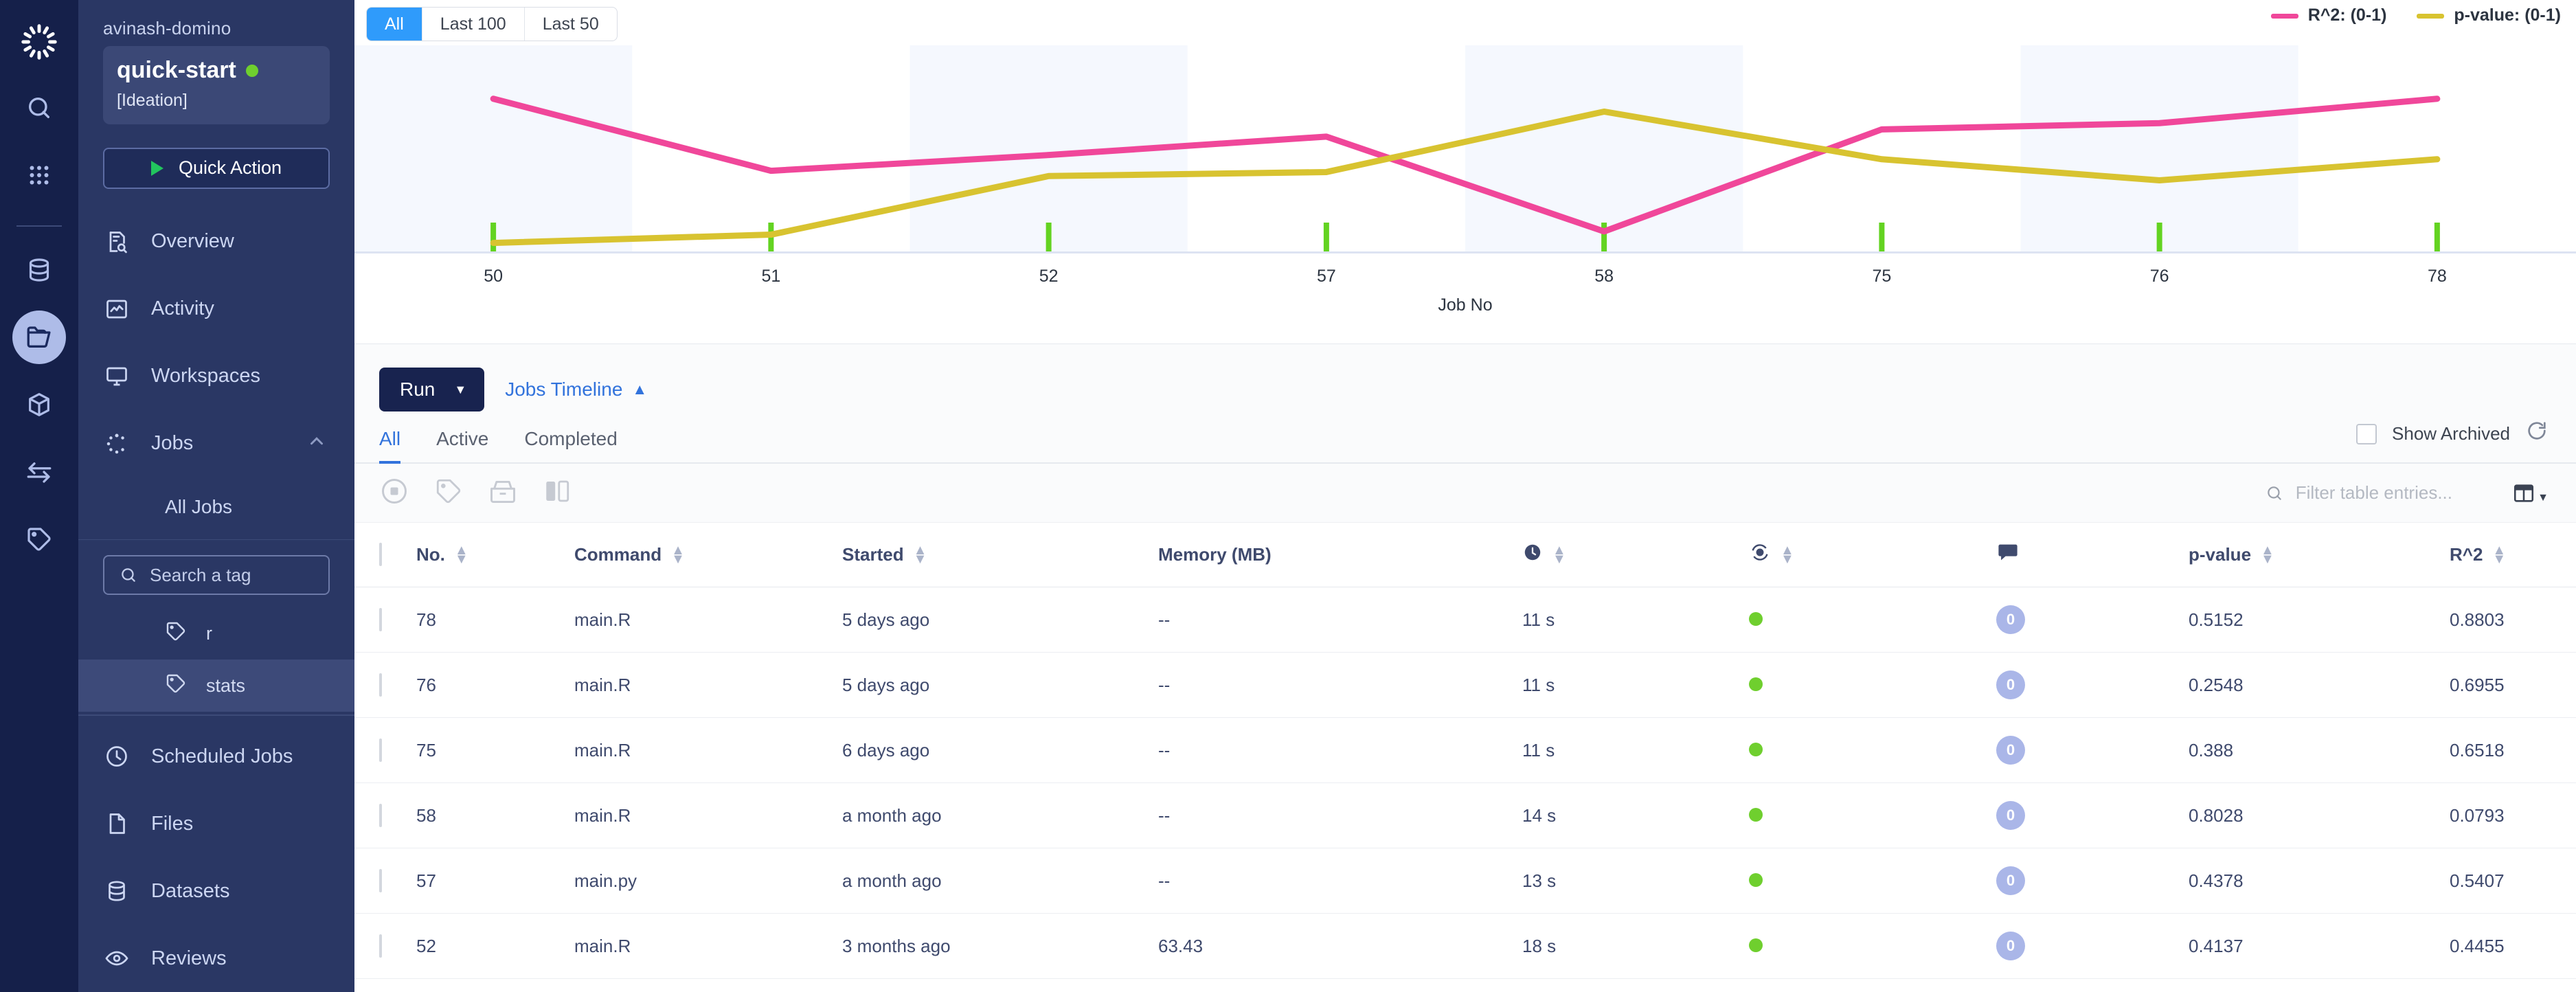  What do you see at coordinates (394, 493) in the screenshot?
I see `stop-icon` at bounding box center [394, 493].